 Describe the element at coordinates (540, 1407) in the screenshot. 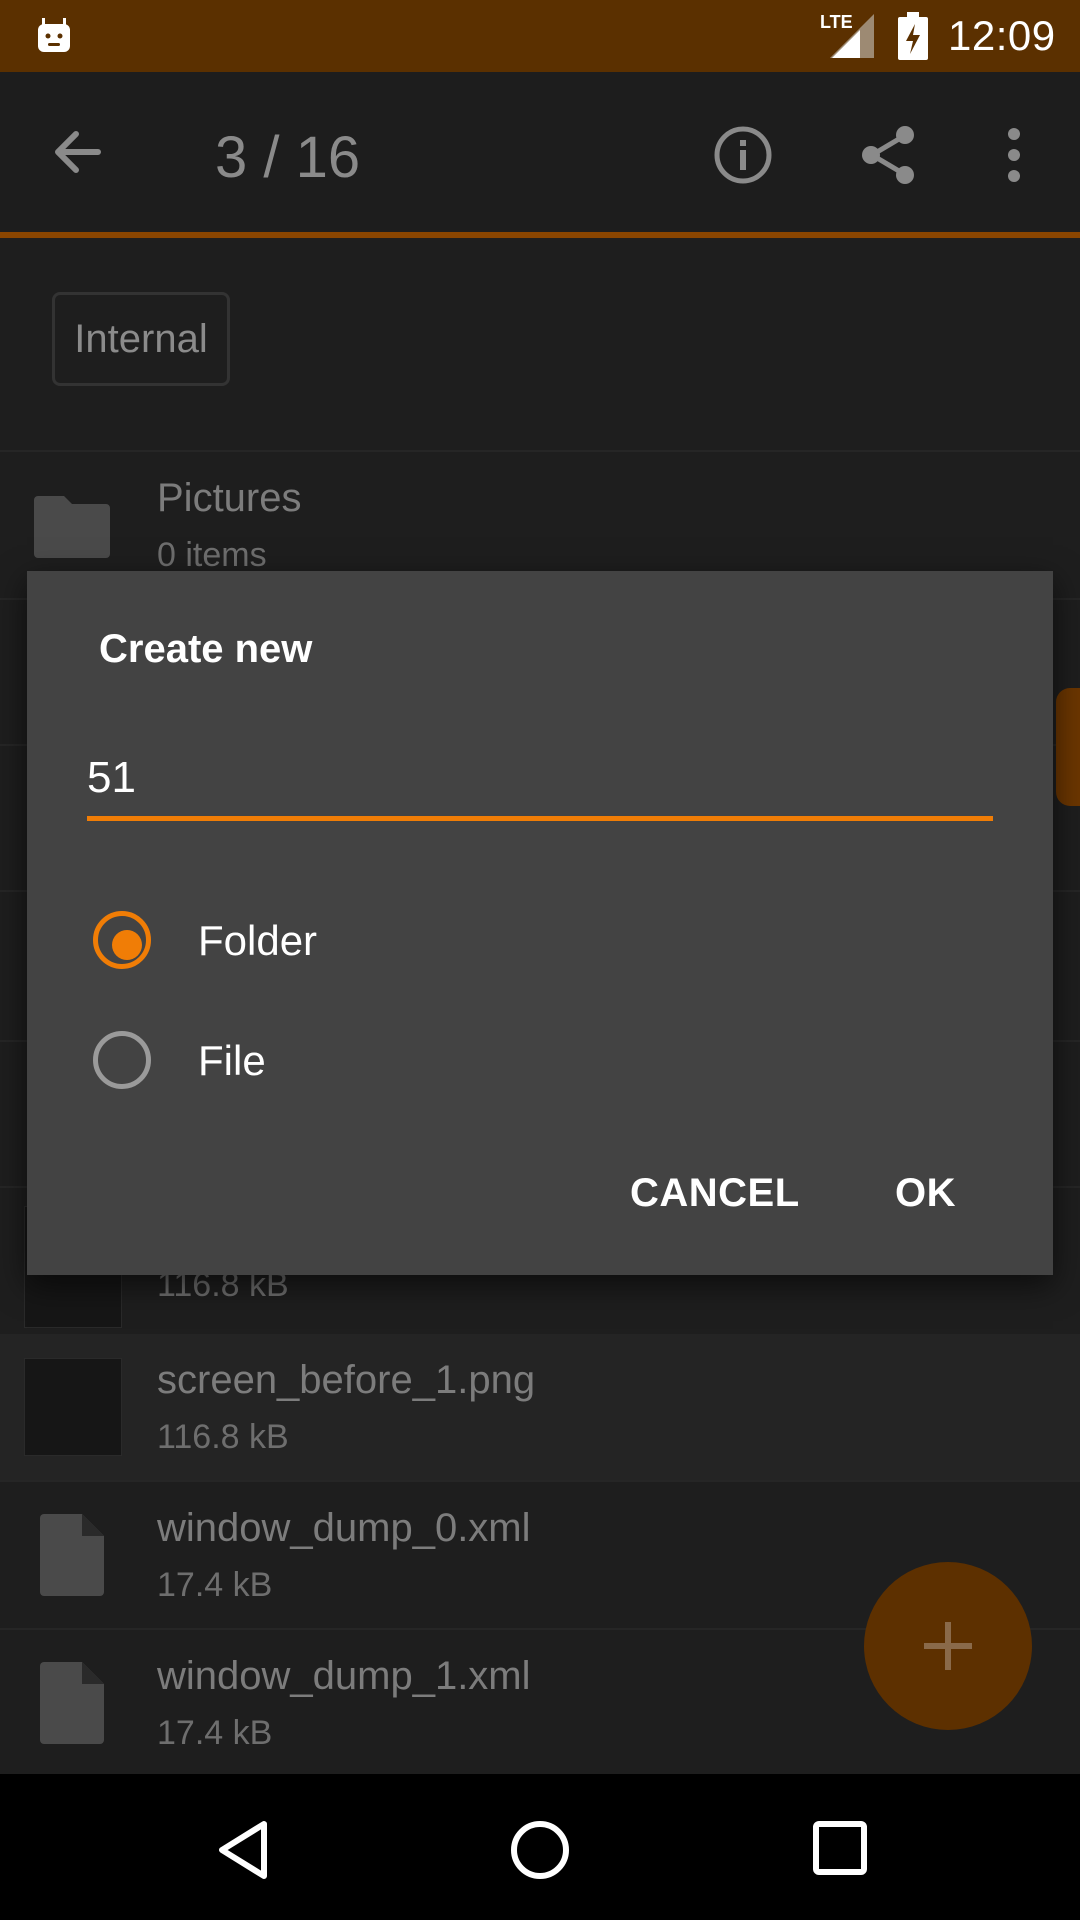

I see `list-item: screen_before_1.png 116.8 kB` at that location.